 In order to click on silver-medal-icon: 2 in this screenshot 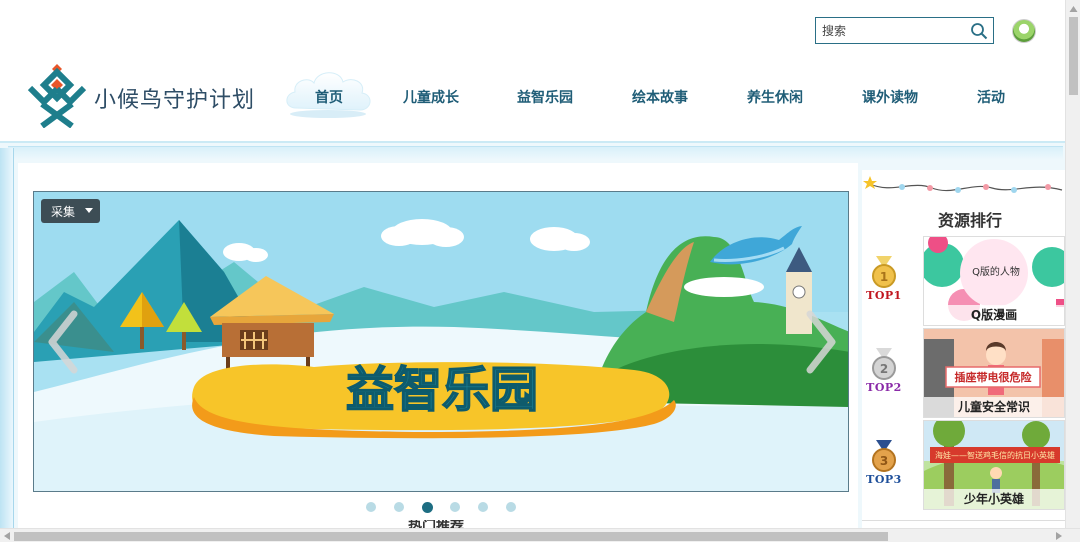, I will do `click(884, 364)`.